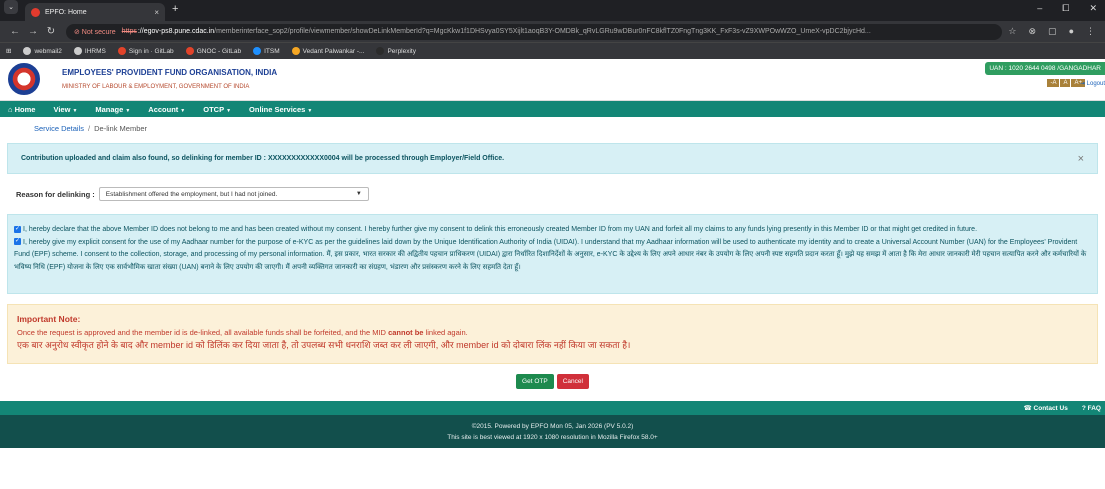  Describe the element at coordinates (217, 109) in the screenshot. I see `nav-otcp: OTCP ▼` at that location.